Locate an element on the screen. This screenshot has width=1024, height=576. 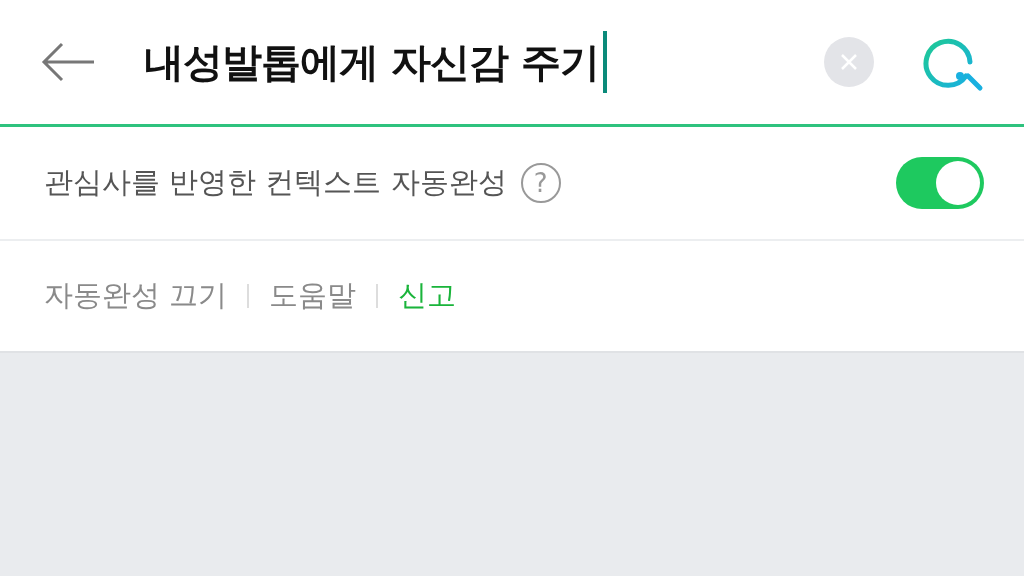
search-field: 내성발톱에게 자신감 주기 is located at coordinates (375, 62).